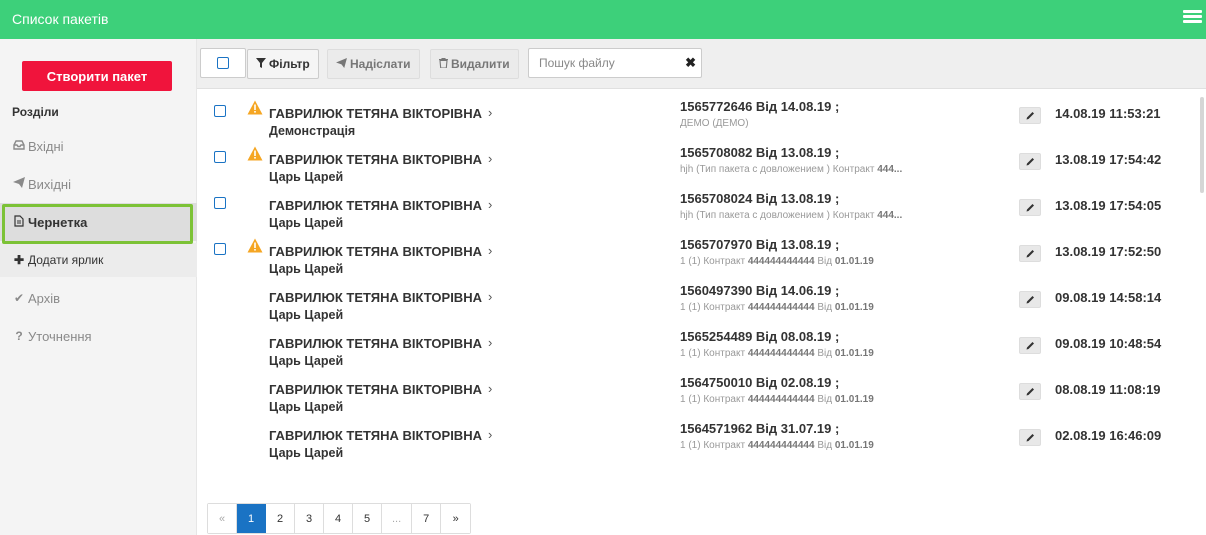 The image size is (1206, 535). I want to click on delete-button: Видалити, so click(474, 64).